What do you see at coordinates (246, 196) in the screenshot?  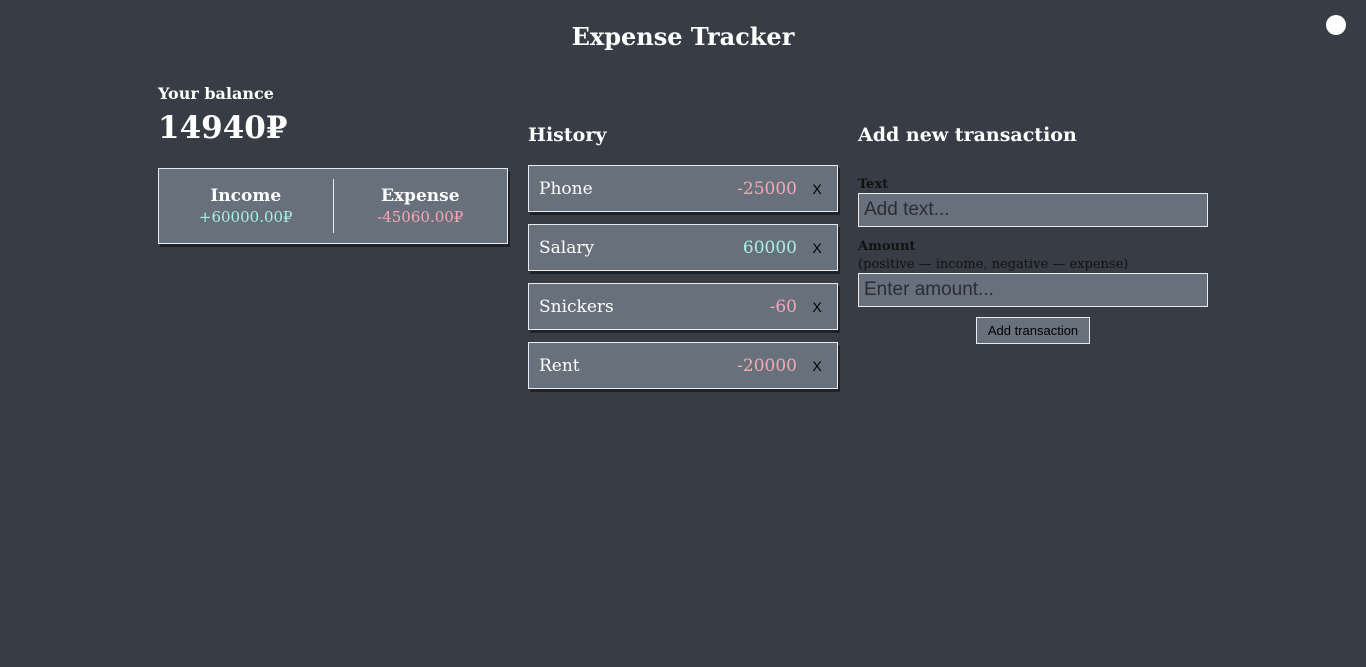 I see `income-label: Income` at bounding box center [246, 196].